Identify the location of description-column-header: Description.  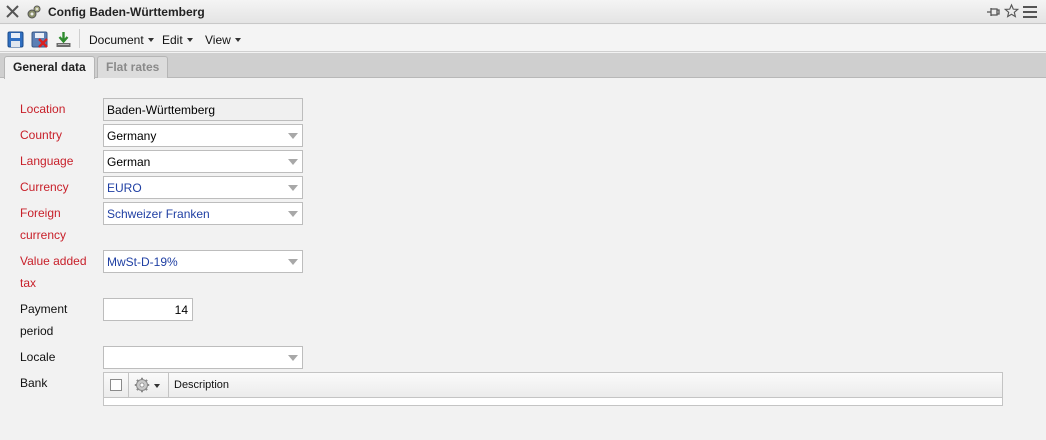
(201, 385).